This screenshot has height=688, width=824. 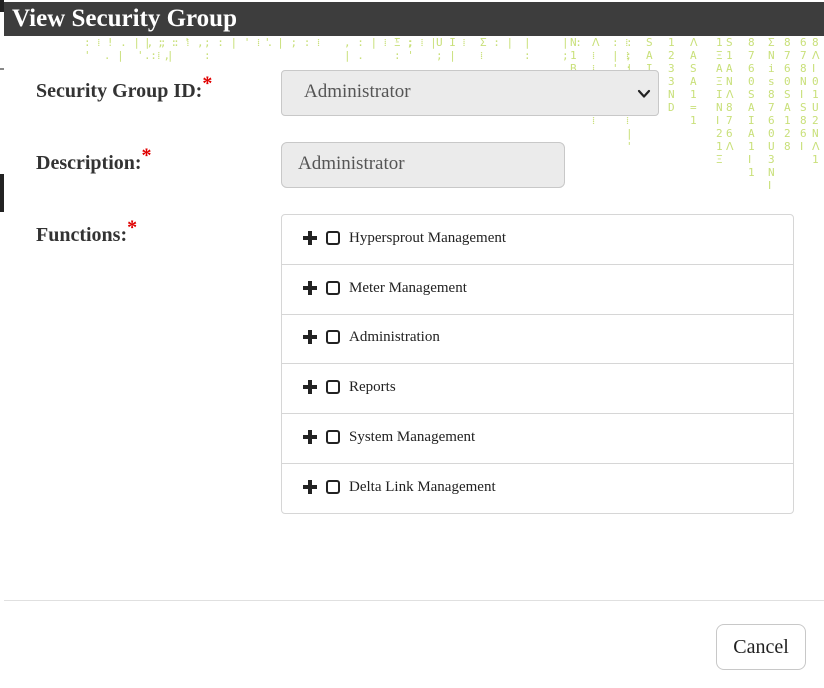 I want to click on function-label: Administration, so click(x=394, y=337).